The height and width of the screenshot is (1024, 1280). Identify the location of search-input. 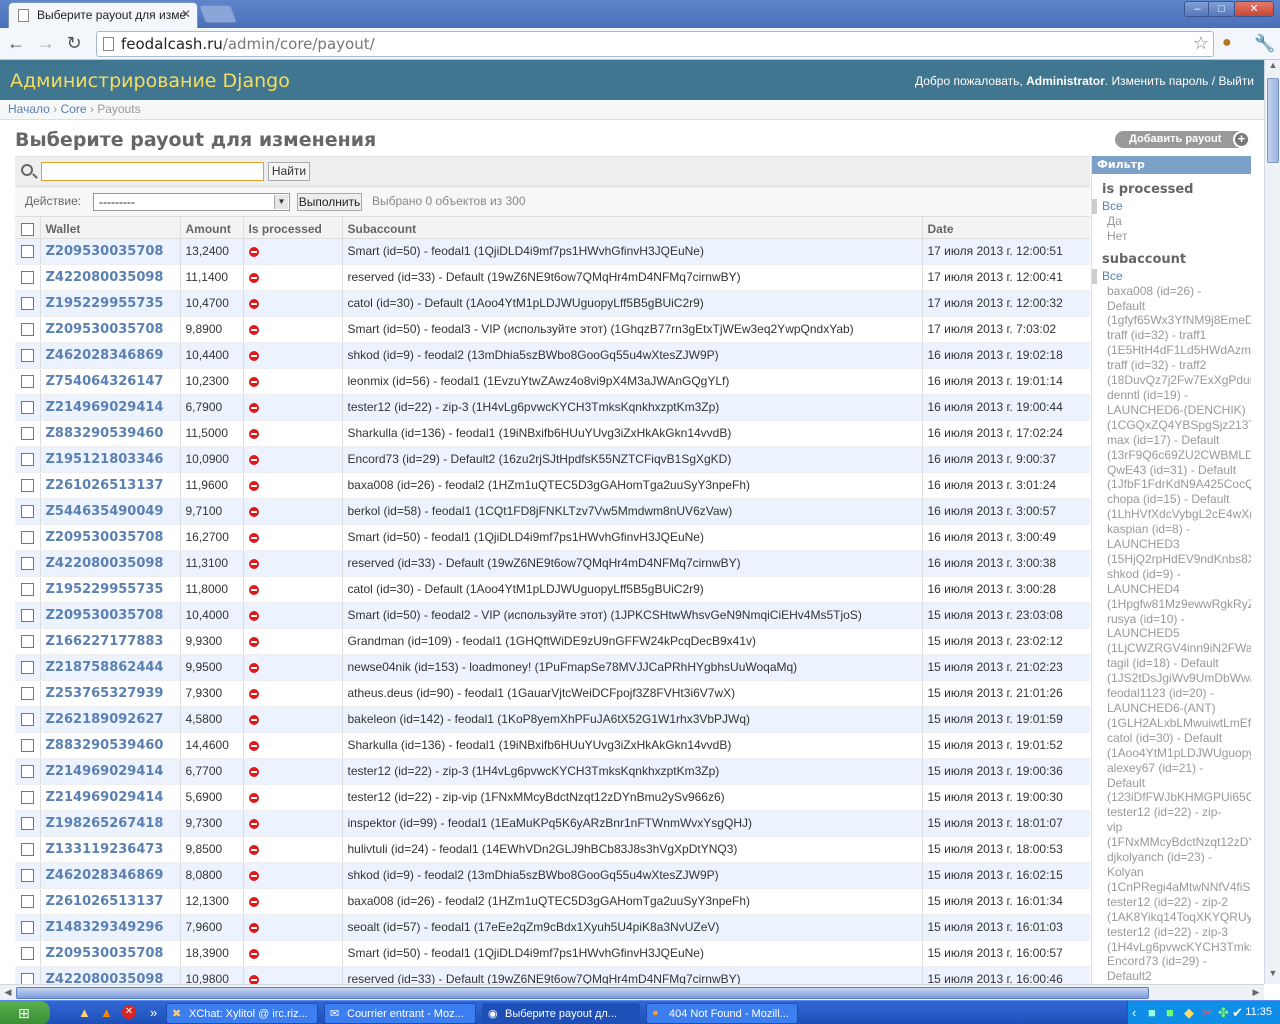
(152, 171).